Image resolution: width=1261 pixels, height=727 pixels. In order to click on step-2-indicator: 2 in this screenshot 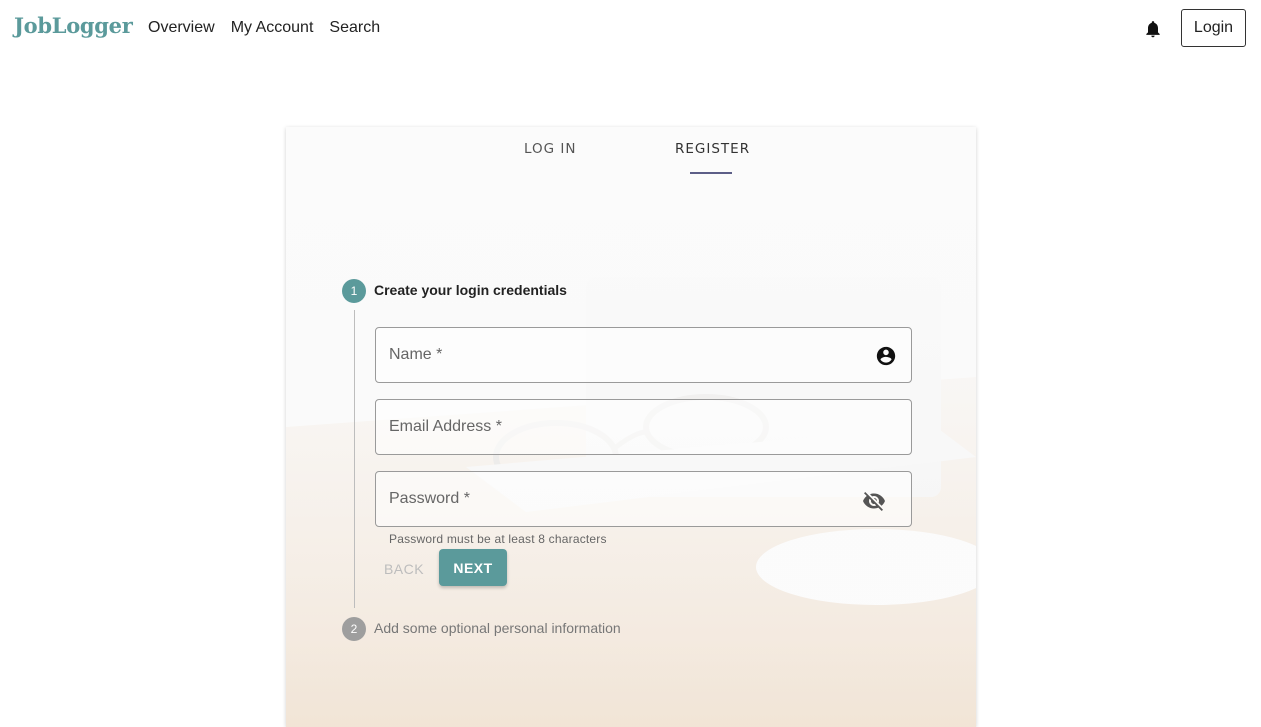, I will do `click(354, 629)`.